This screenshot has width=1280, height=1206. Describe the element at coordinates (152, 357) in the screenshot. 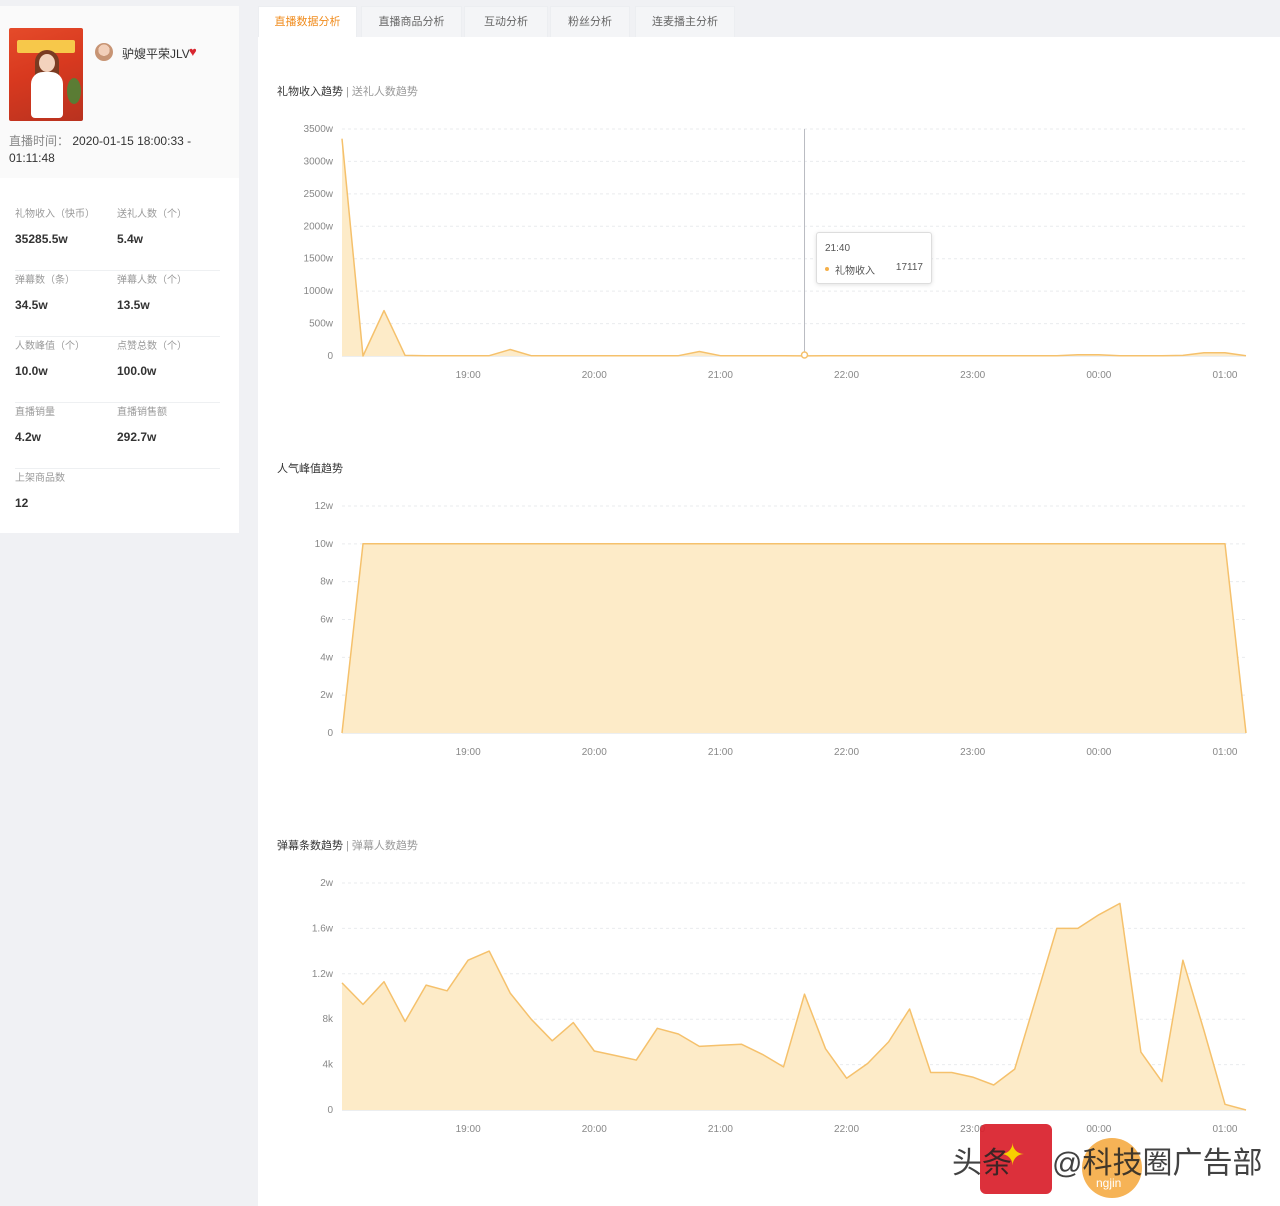

I see `stat-likes: 点赞总数（个） 100.0w` at that location.